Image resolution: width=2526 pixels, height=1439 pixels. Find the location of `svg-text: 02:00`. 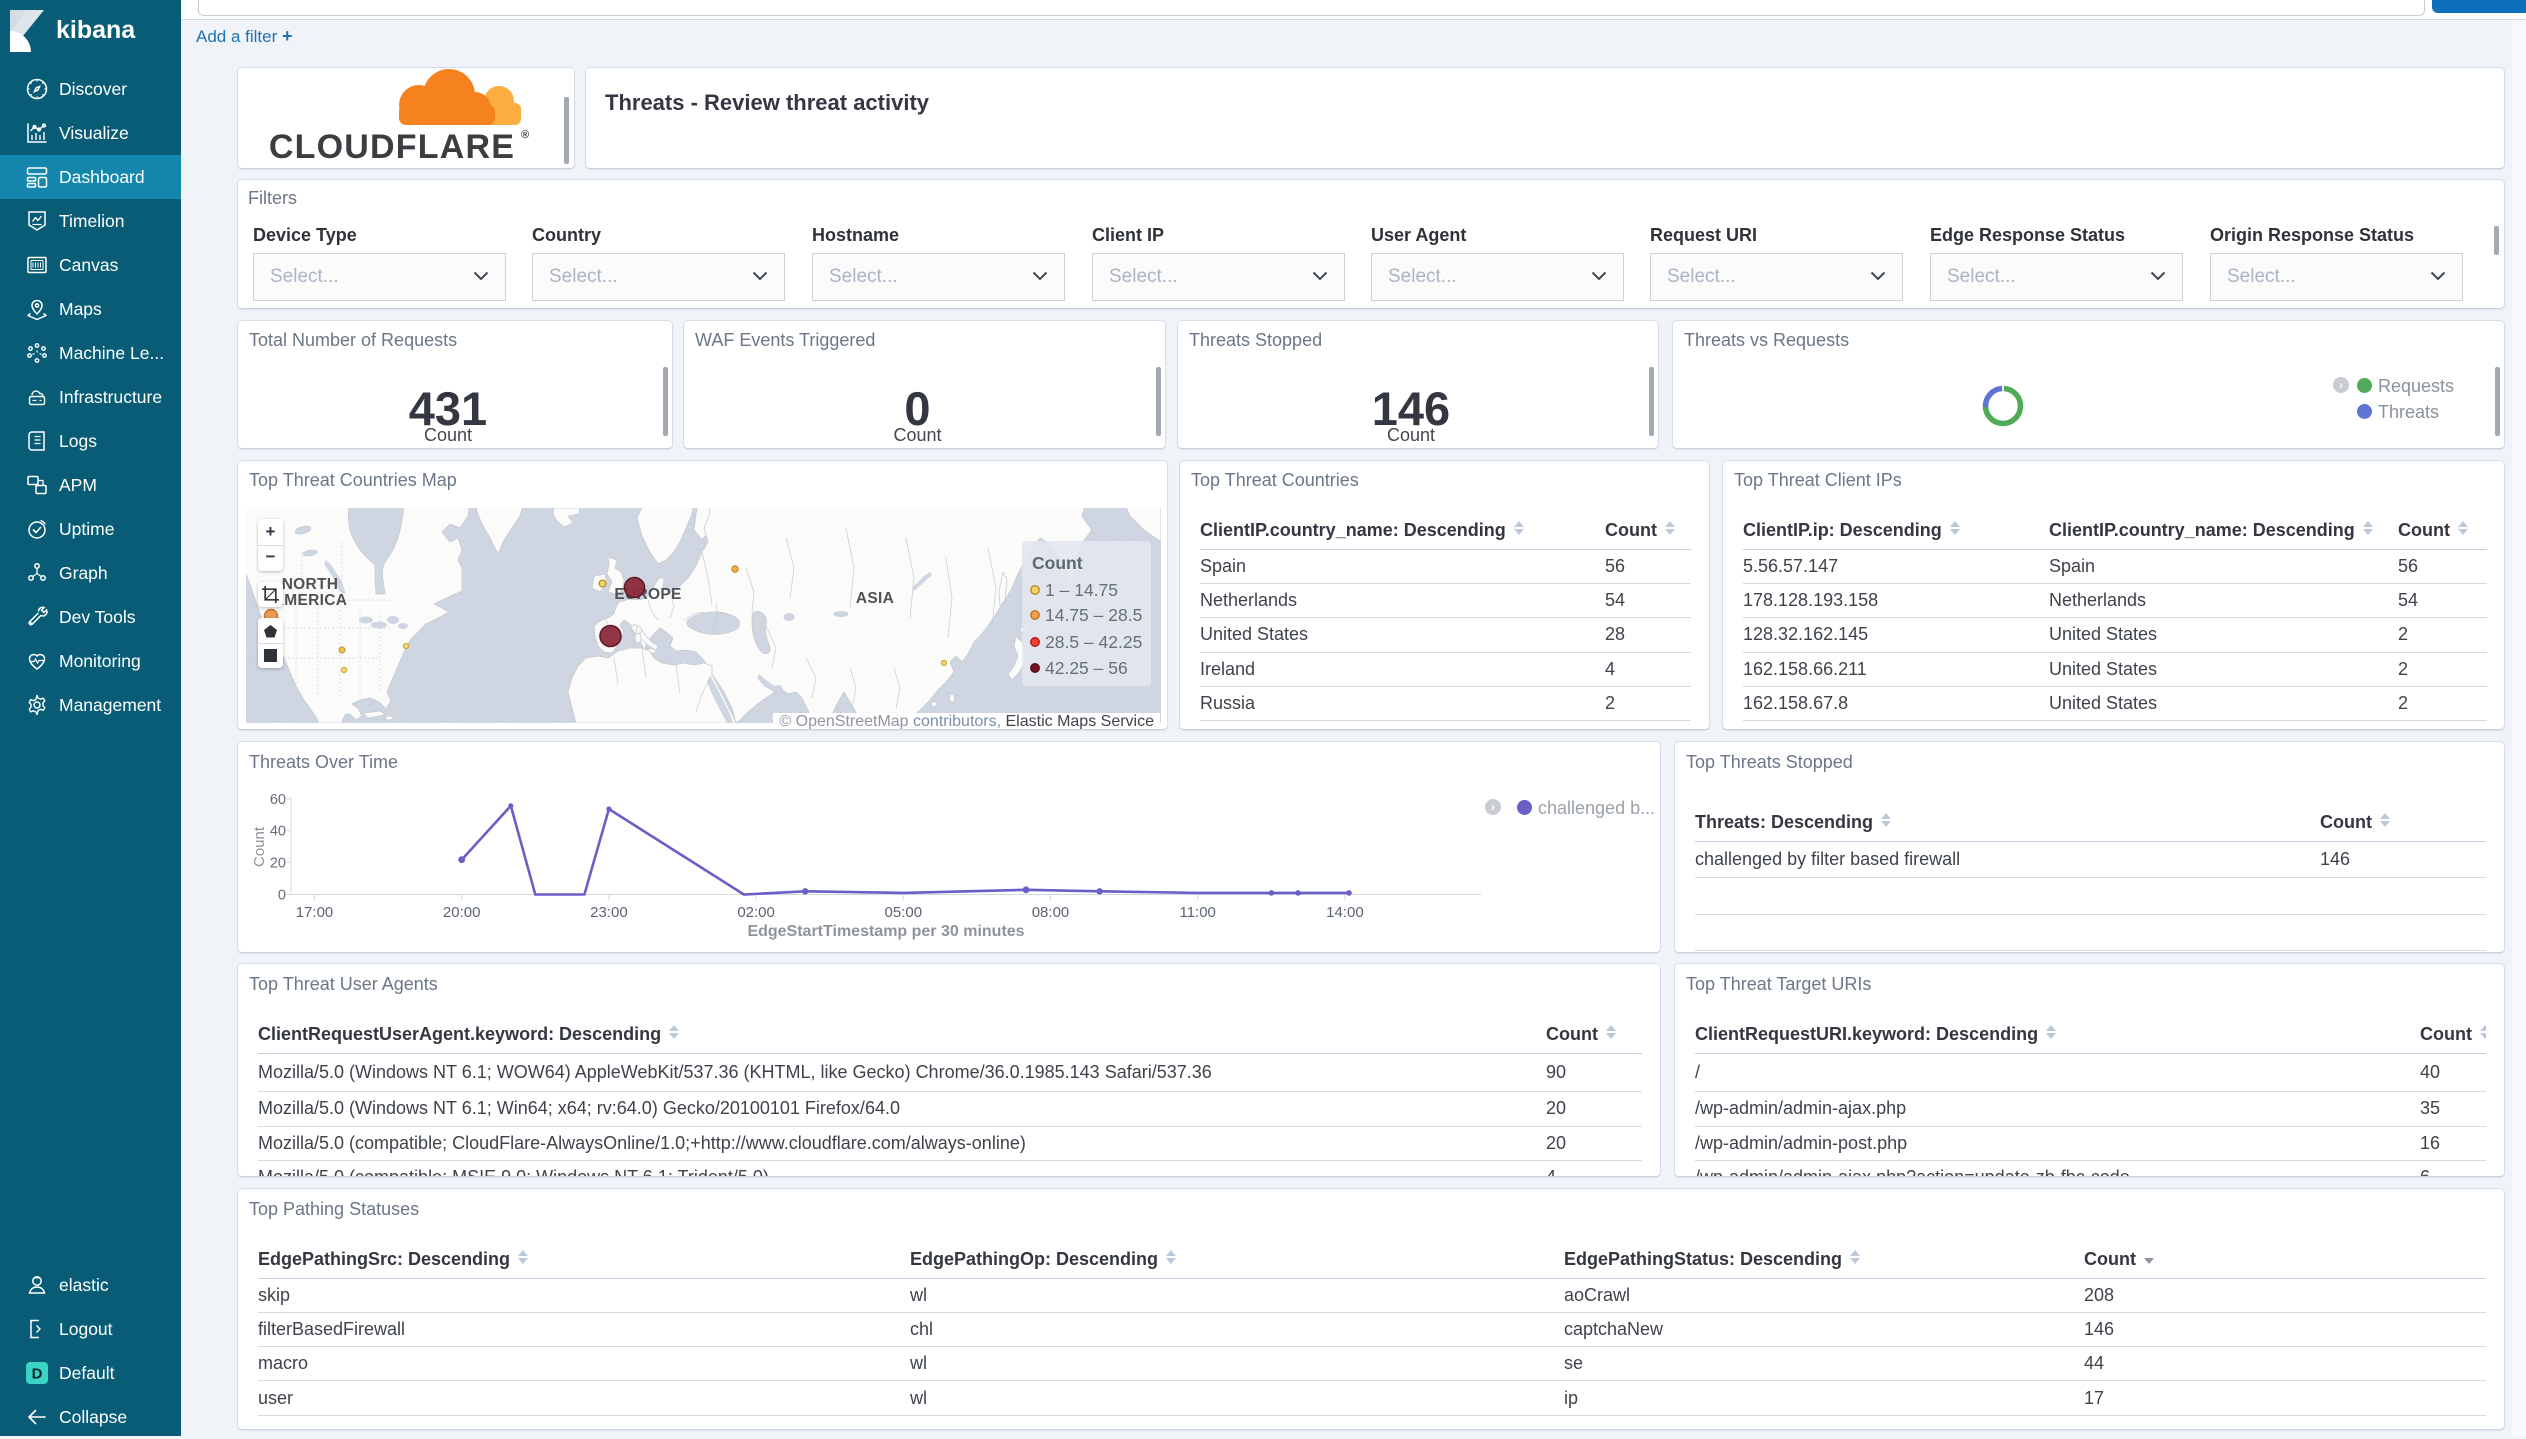

svg-text: 02:00 is located at coordinates (756, 912).